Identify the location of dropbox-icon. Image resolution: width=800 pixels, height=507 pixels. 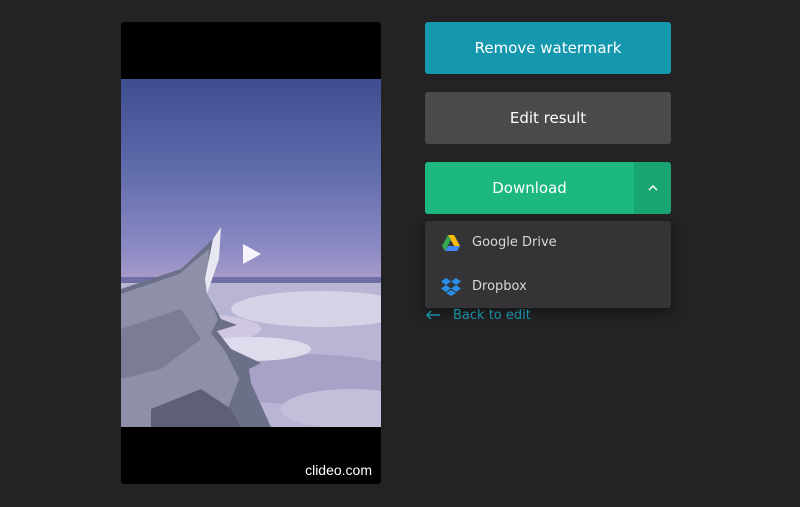
(451, 286).